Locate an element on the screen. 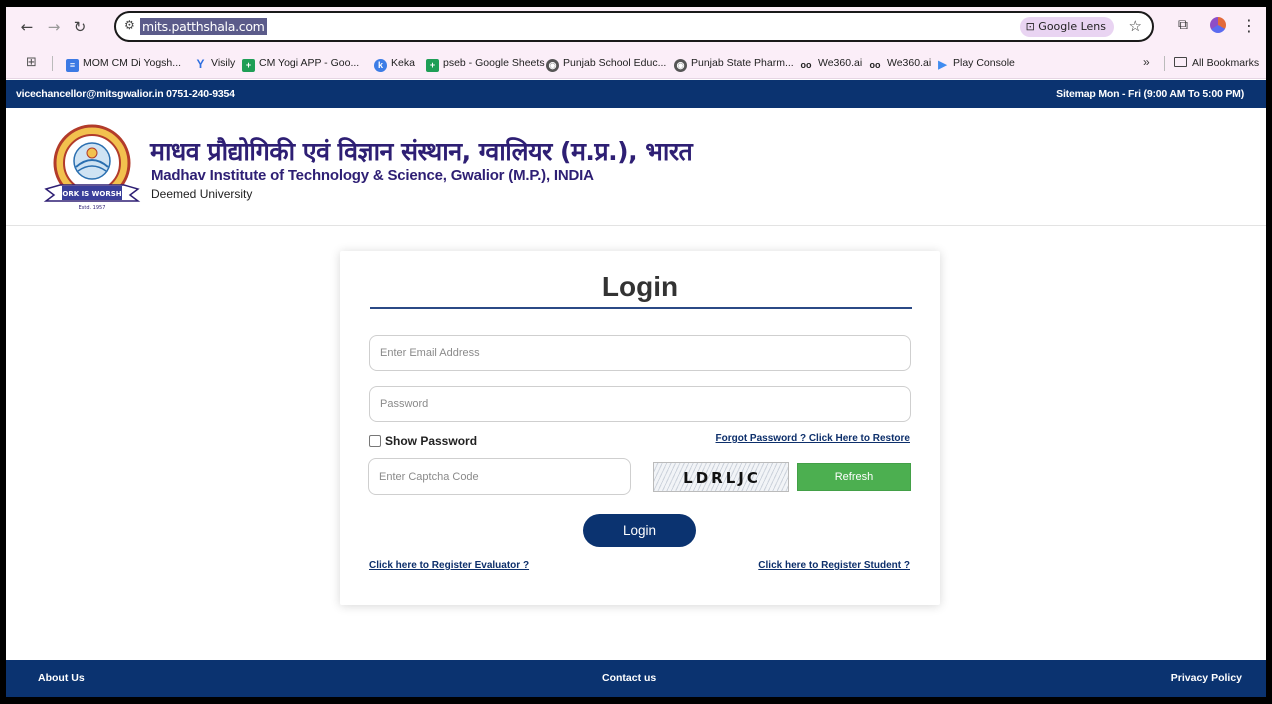 The height and width of the screenshot is (704, 1272). bookmark-item: k Keka is located at coordinates (394, 63).